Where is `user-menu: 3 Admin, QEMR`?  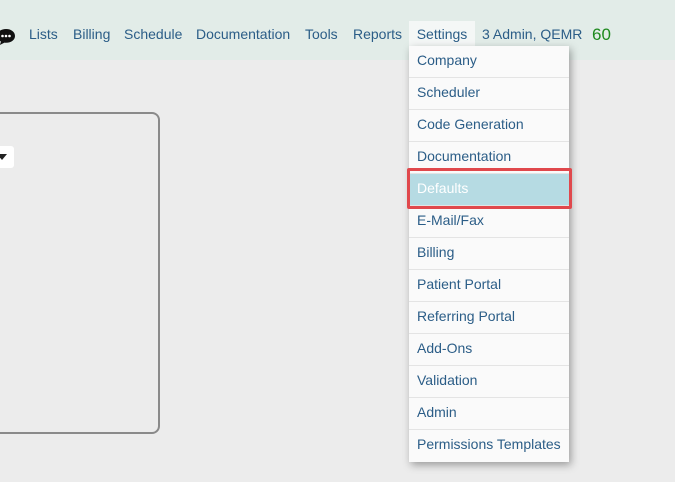 user-menu: 3 Admin, QEMR is located at coordinates (532, 34).